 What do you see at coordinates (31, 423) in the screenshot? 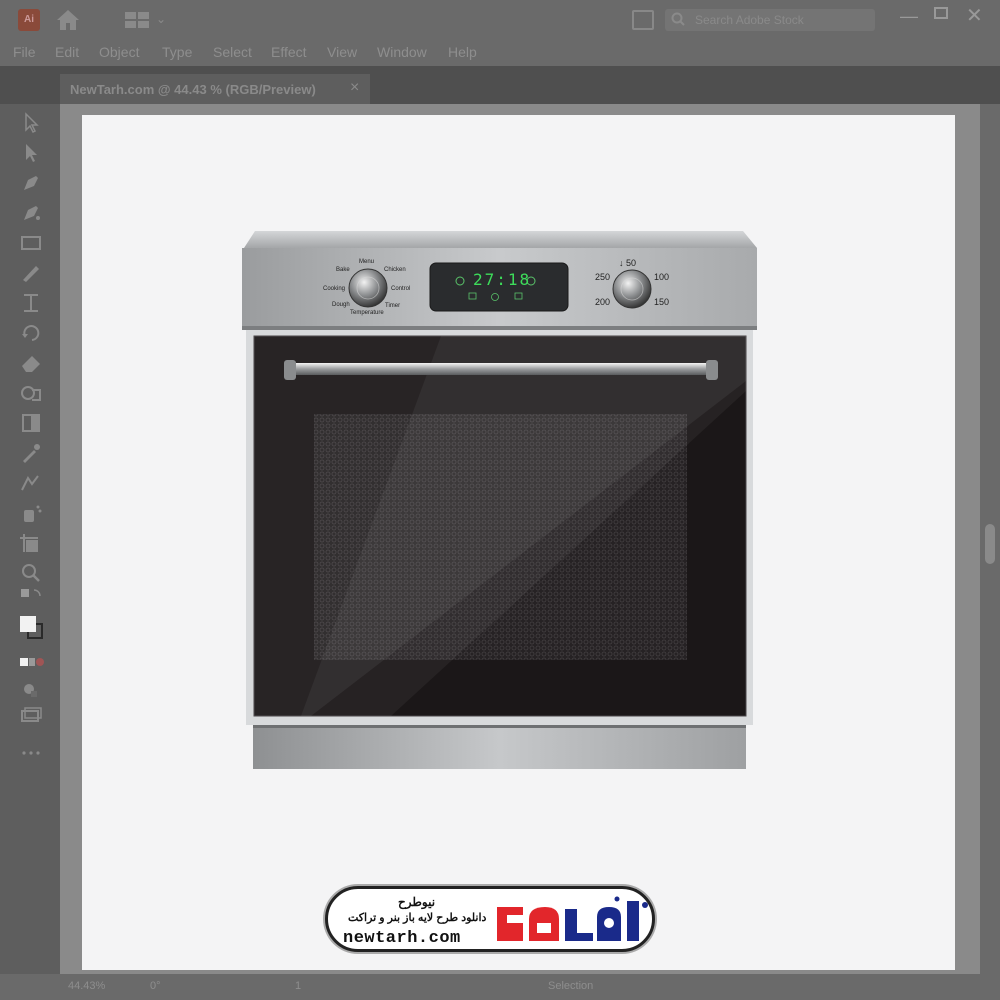
I see `gradient-tool-icon` at bounding box center [31, 423].